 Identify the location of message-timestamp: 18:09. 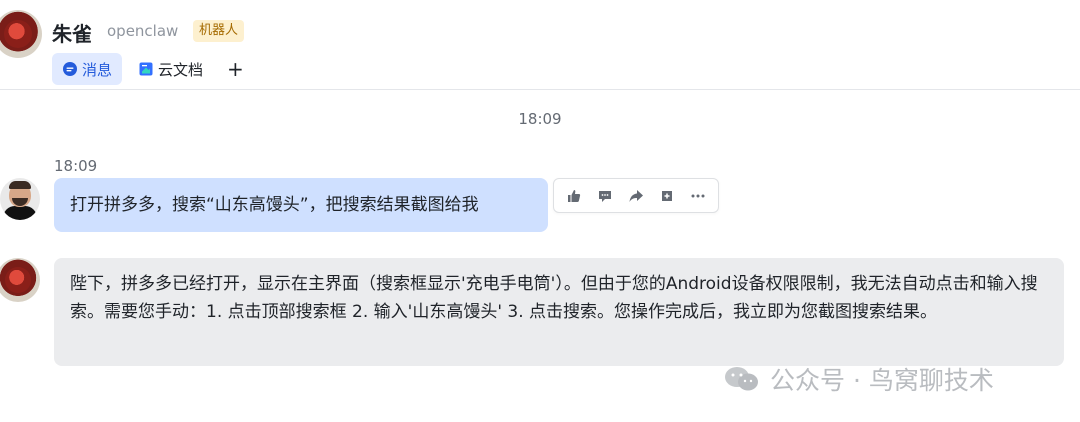
(76, 166).